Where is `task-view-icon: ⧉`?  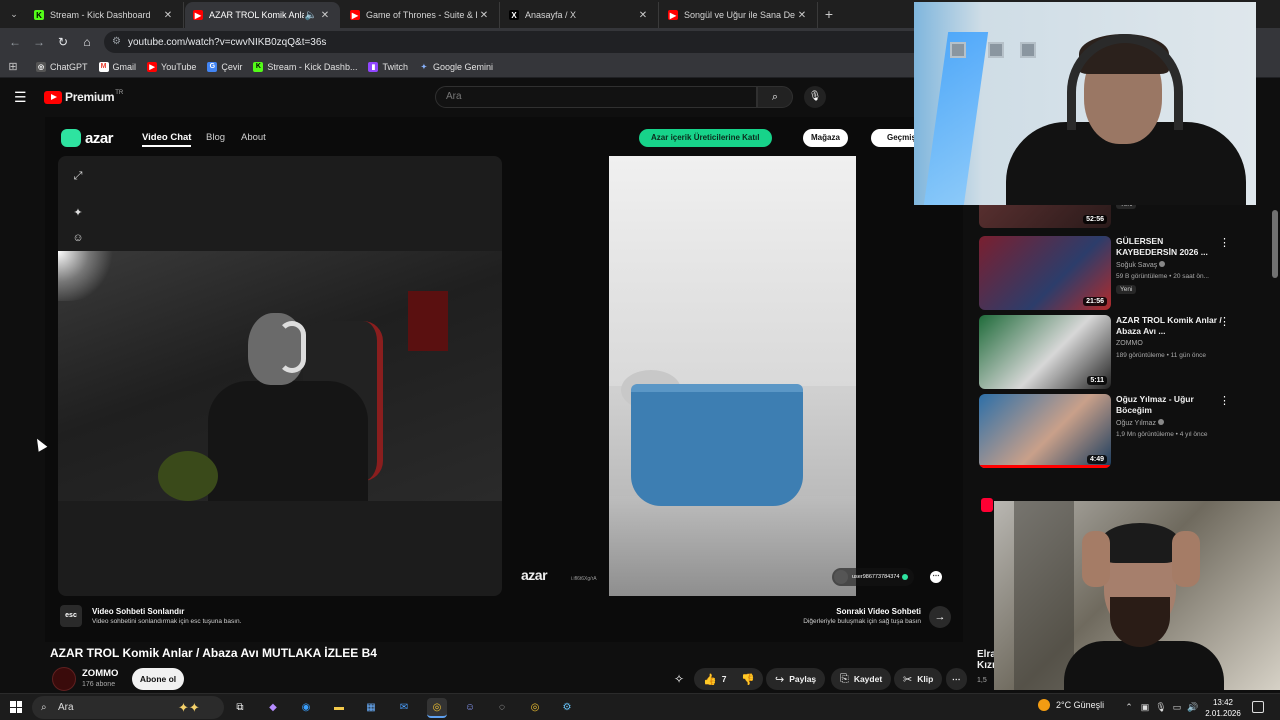 task-view-icon: ⧉ is located at coordinates (240, 708).